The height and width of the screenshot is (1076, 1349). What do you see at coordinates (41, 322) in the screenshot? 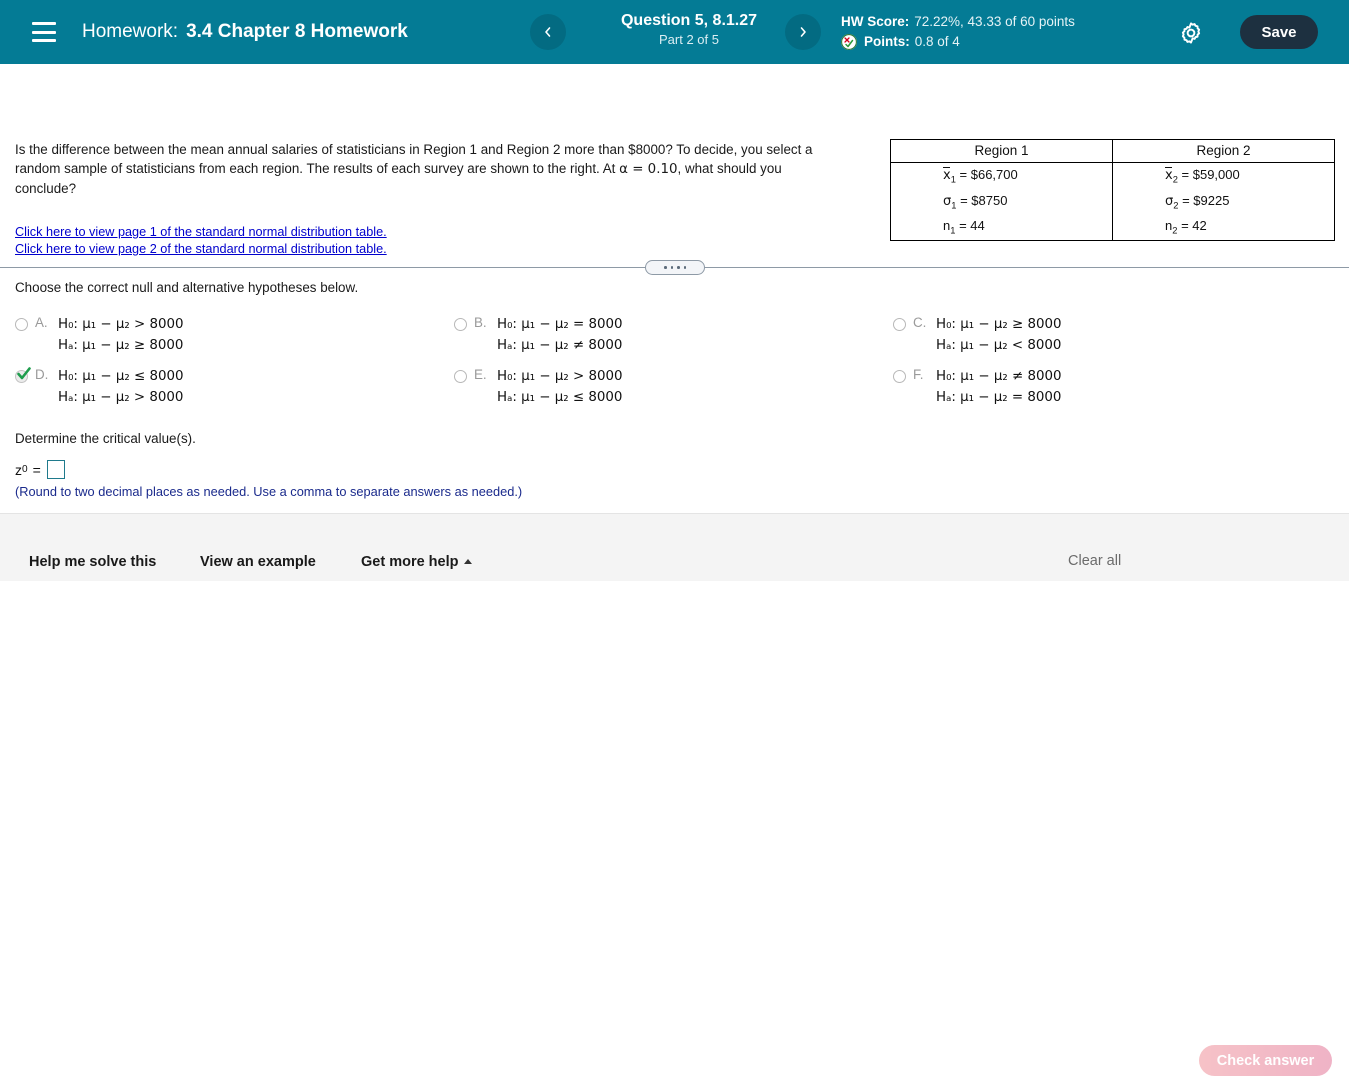
I see `option-letter-a: A.` at bounding box center [41, 322].